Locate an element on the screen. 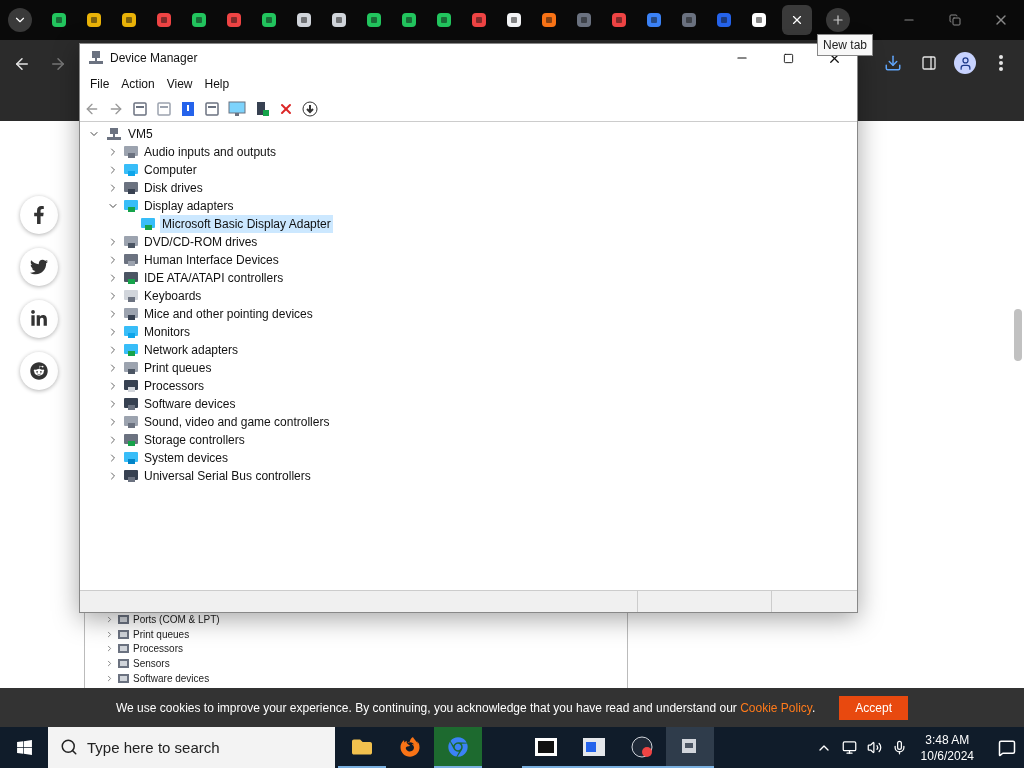 The image size is (1024, 768). tree-item-label: Sensors is located at coordinates (151, 663).